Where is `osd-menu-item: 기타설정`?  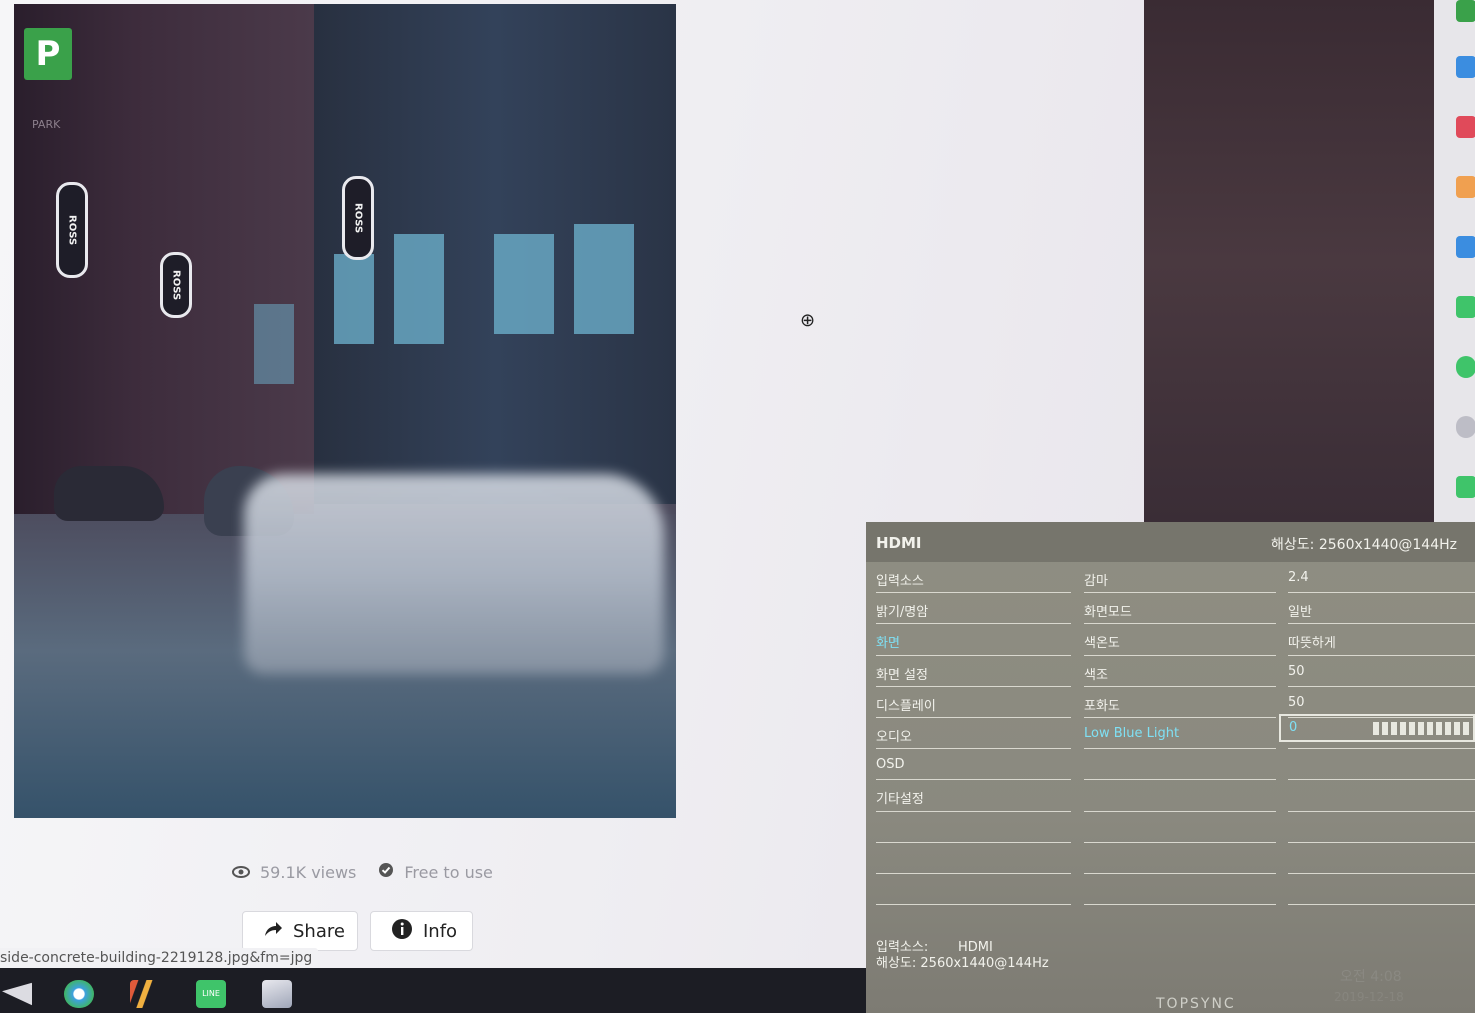
osd-menu-item: 기타설정 is located at coordinates (973, 796).